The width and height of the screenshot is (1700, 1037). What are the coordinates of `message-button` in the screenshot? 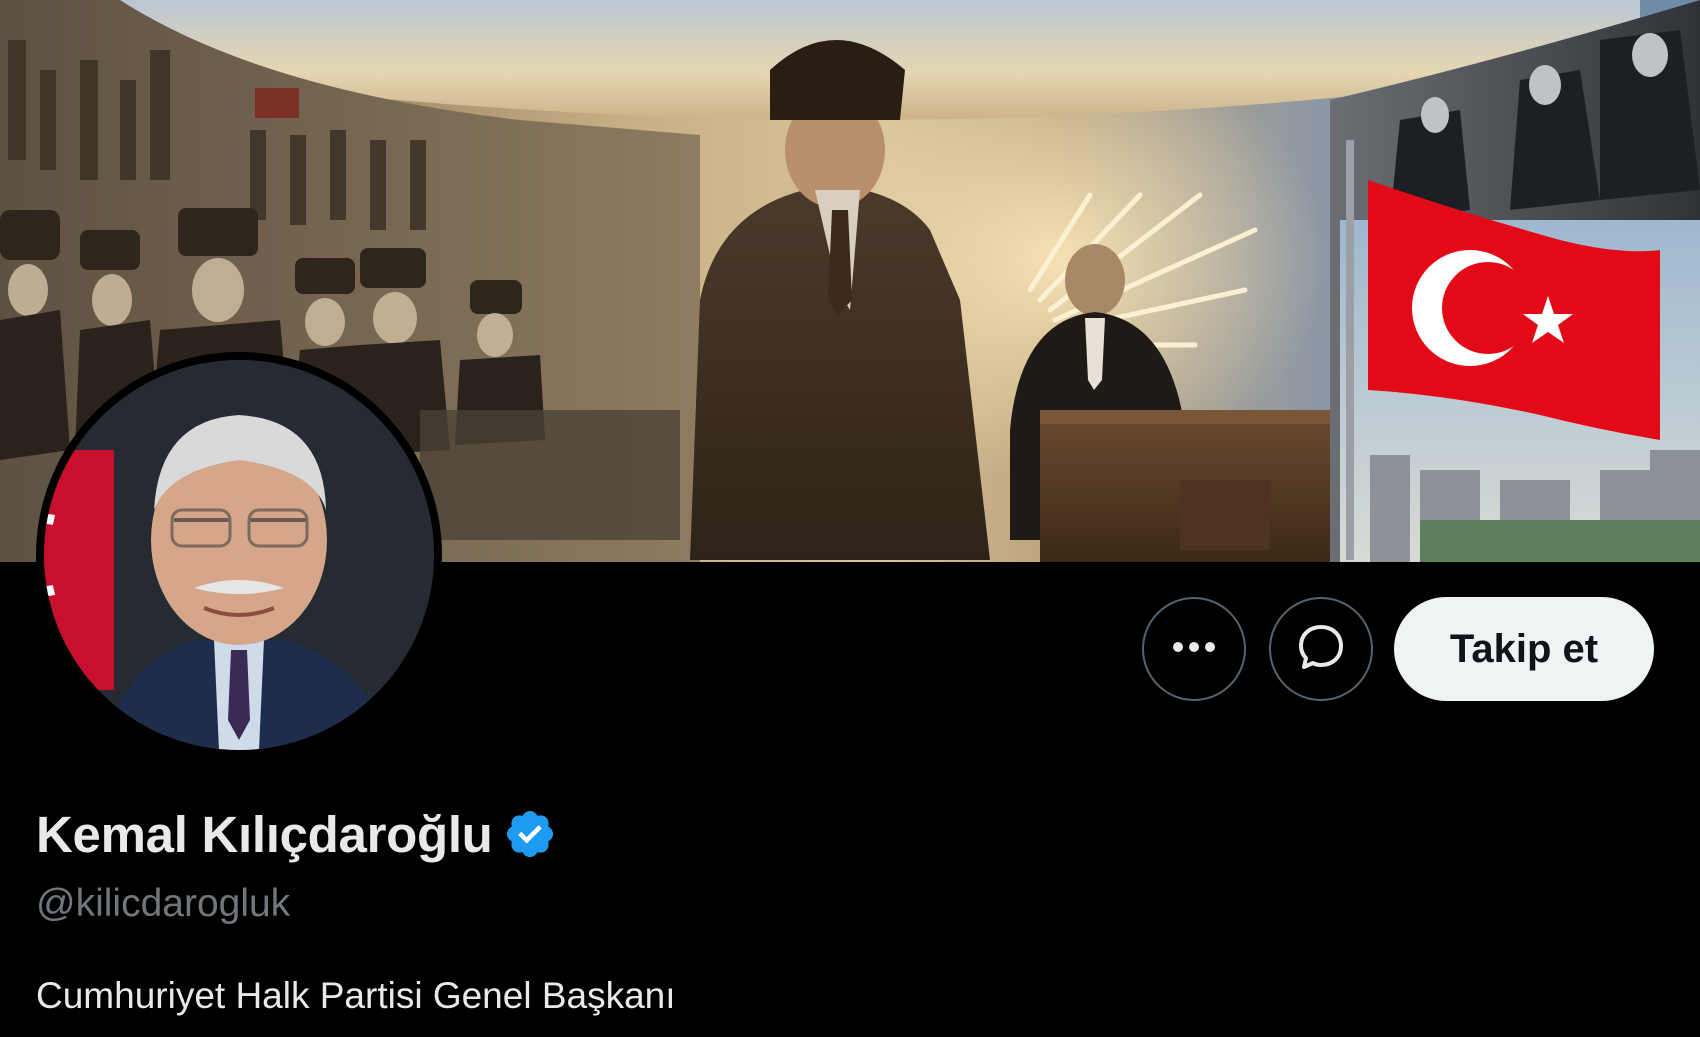 It's located at (1321, 649).